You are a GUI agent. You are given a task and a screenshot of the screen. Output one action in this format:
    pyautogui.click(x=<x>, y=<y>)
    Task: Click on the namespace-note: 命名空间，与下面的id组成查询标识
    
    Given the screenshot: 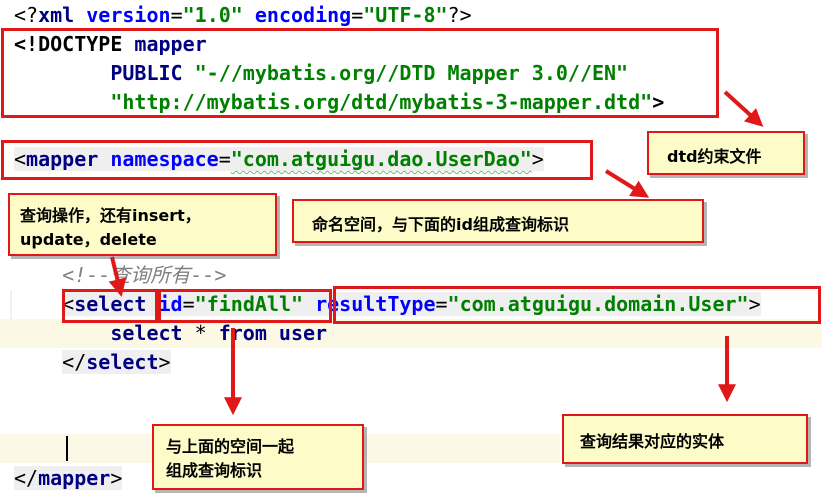 What is the action you would take?
    pyautogui.click(x=498, y=221)
    